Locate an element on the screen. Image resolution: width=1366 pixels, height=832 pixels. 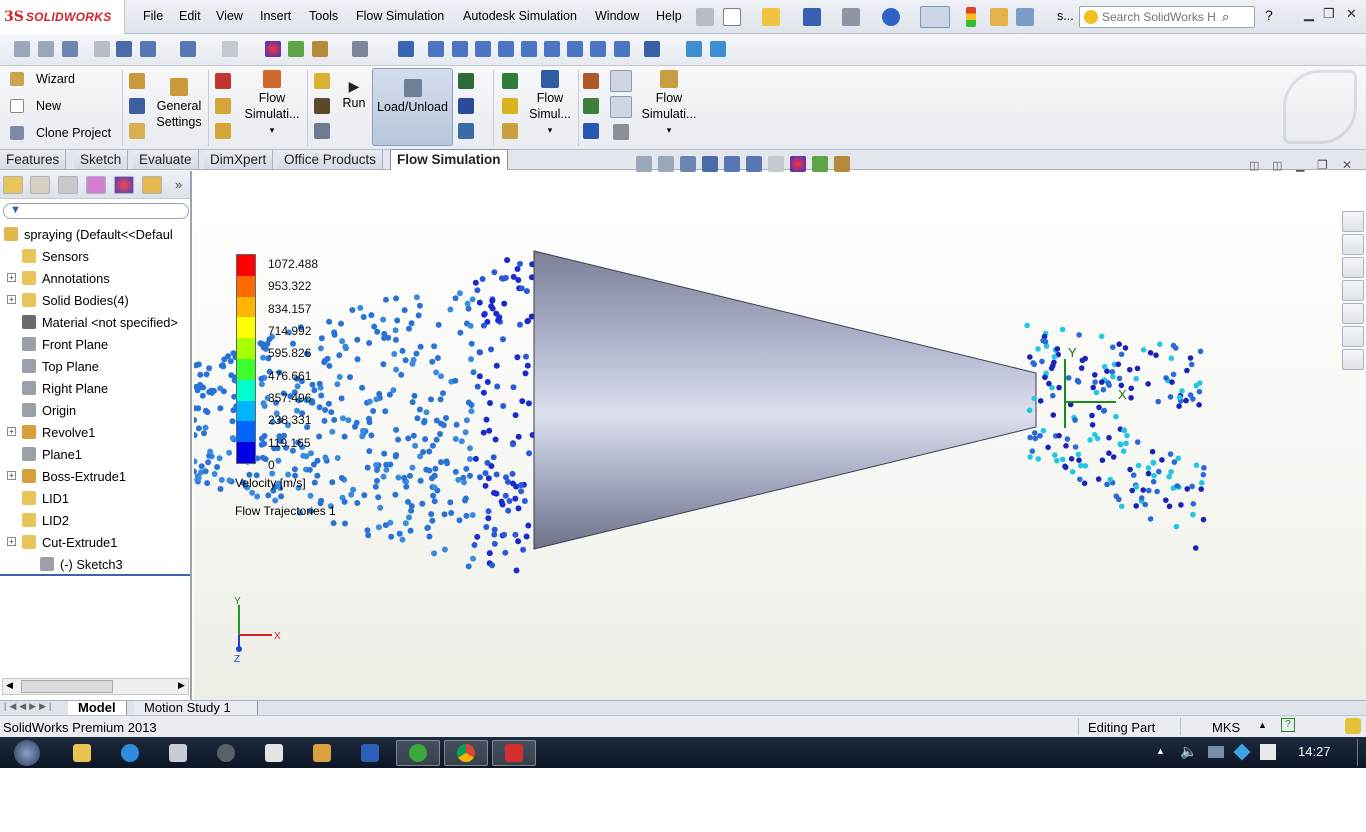
viewport-split-icon: ◫ is located at coordinates (1254, 165).